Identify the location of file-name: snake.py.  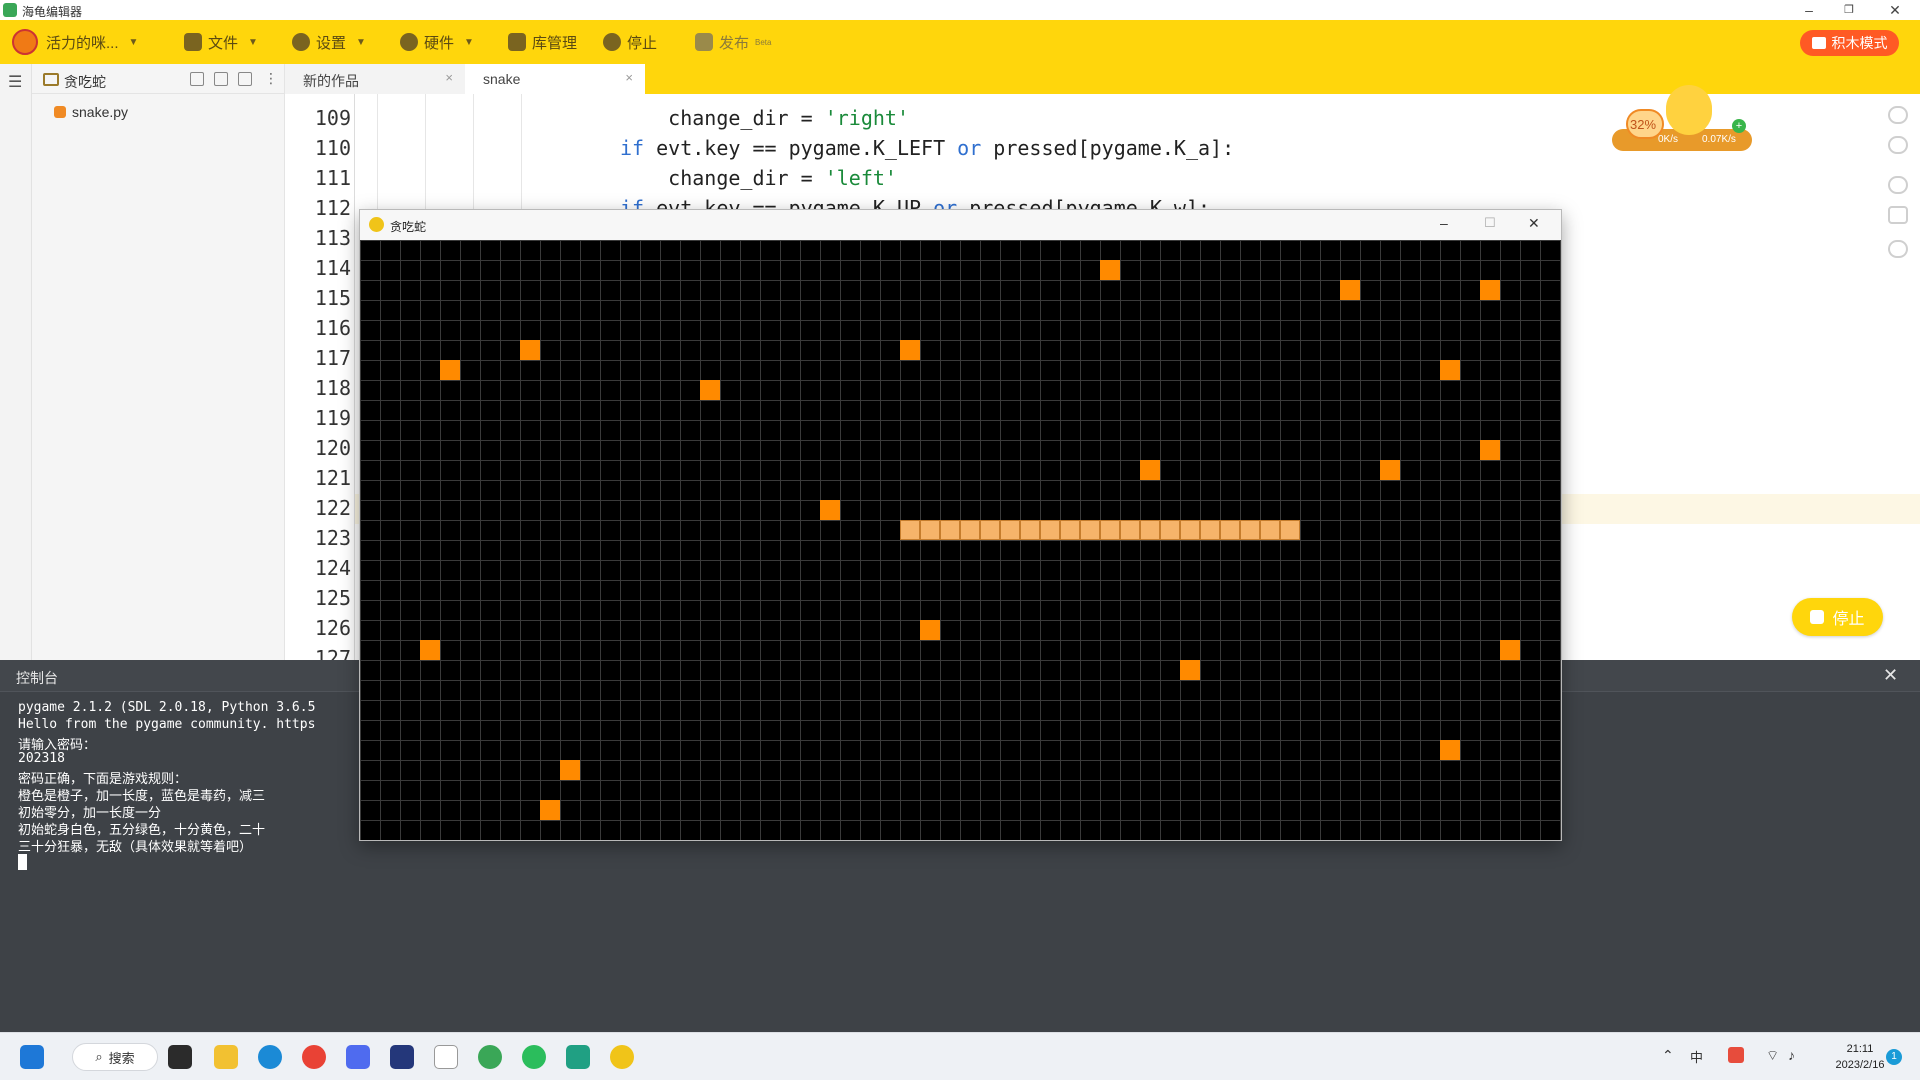
(100, 112).